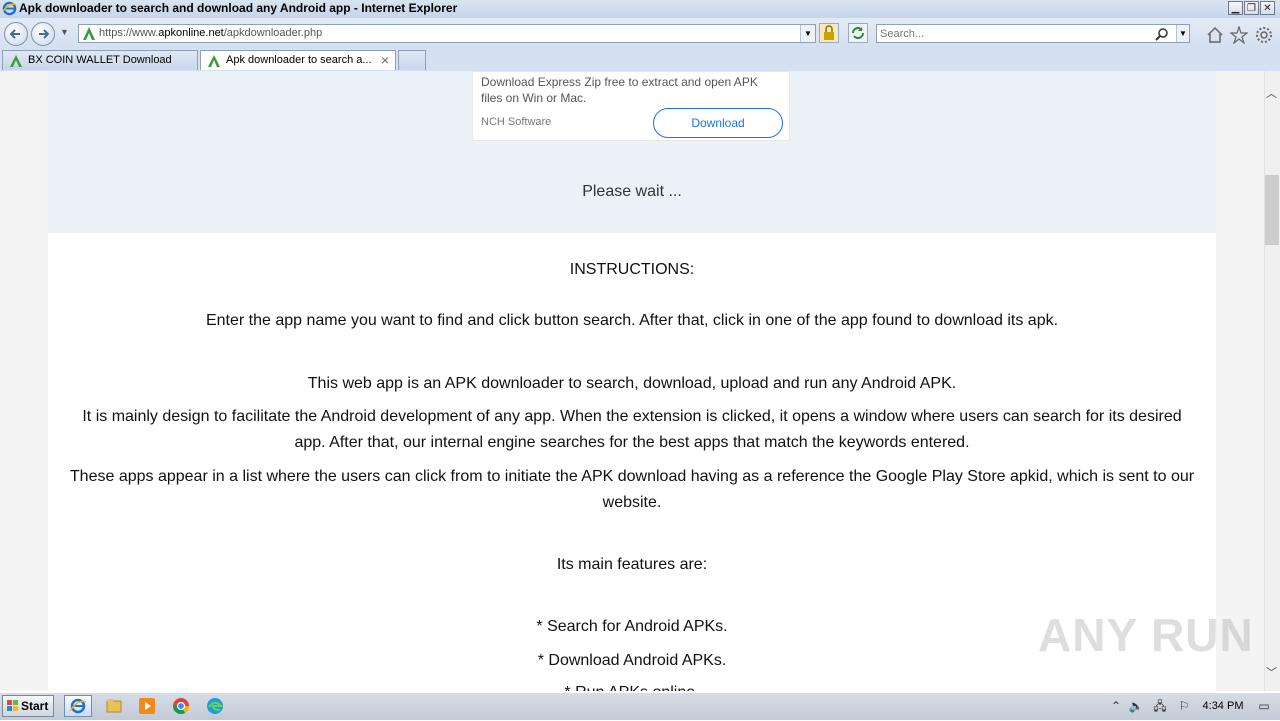 This screenshot has height=721, width=1280. What do you see at coordinates (516, 122) in the screenshot?
I see `ad-brand: NCH Software` at bounding box center [516, 122].